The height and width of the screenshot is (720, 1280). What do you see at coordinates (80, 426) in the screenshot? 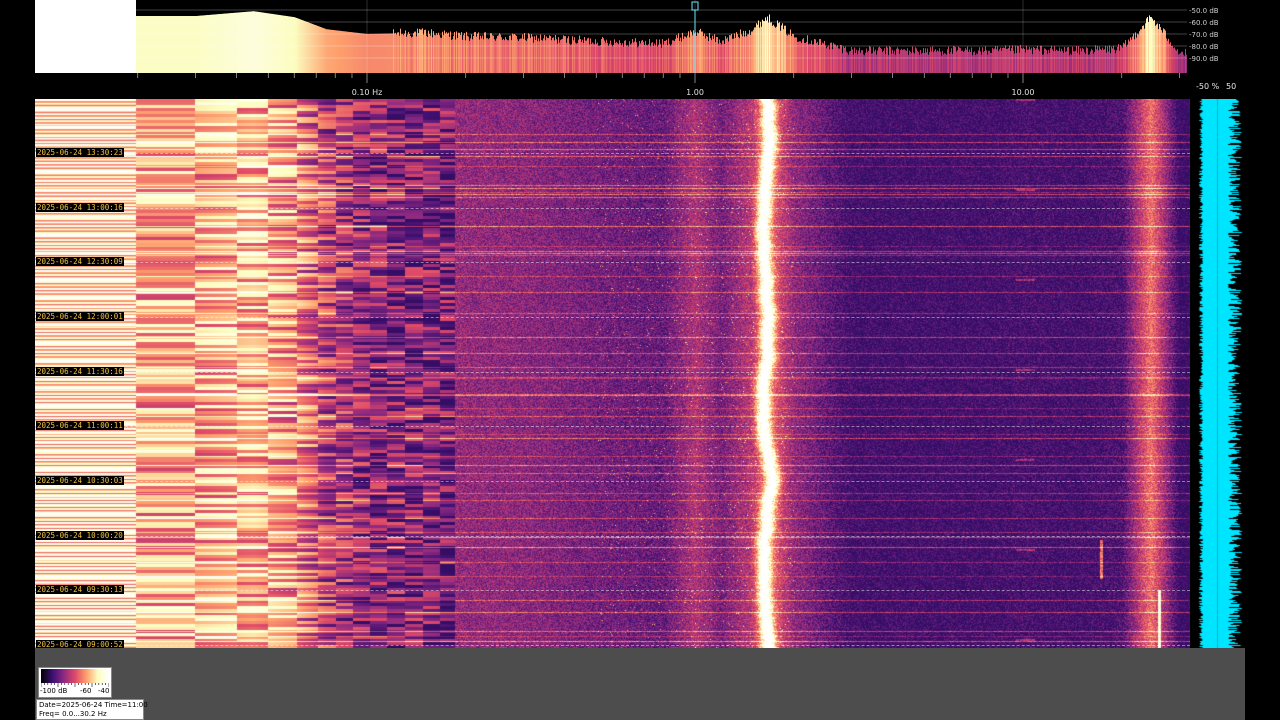
I see `waterfall-time-label: 2025-06-24 11:00:11` at bounding box center [80, 426].